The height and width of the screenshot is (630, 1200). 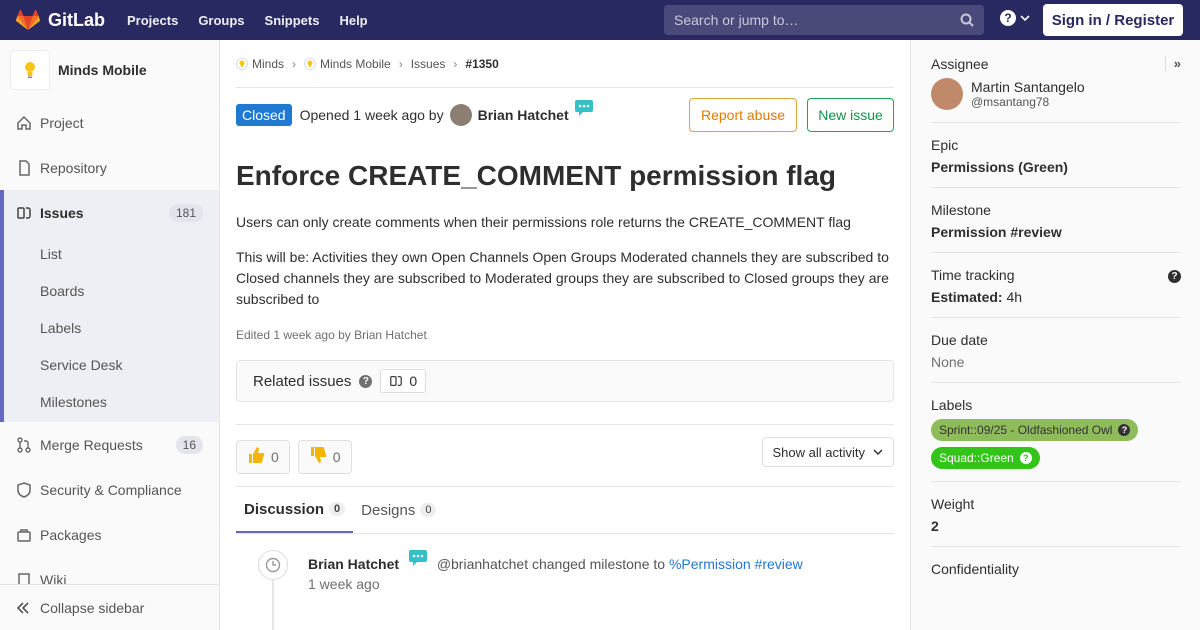 What do you see at coordinates (109, 122) in the screenshot?
I see `sidebar-item-project: Project` at bounding box center [109, 122].